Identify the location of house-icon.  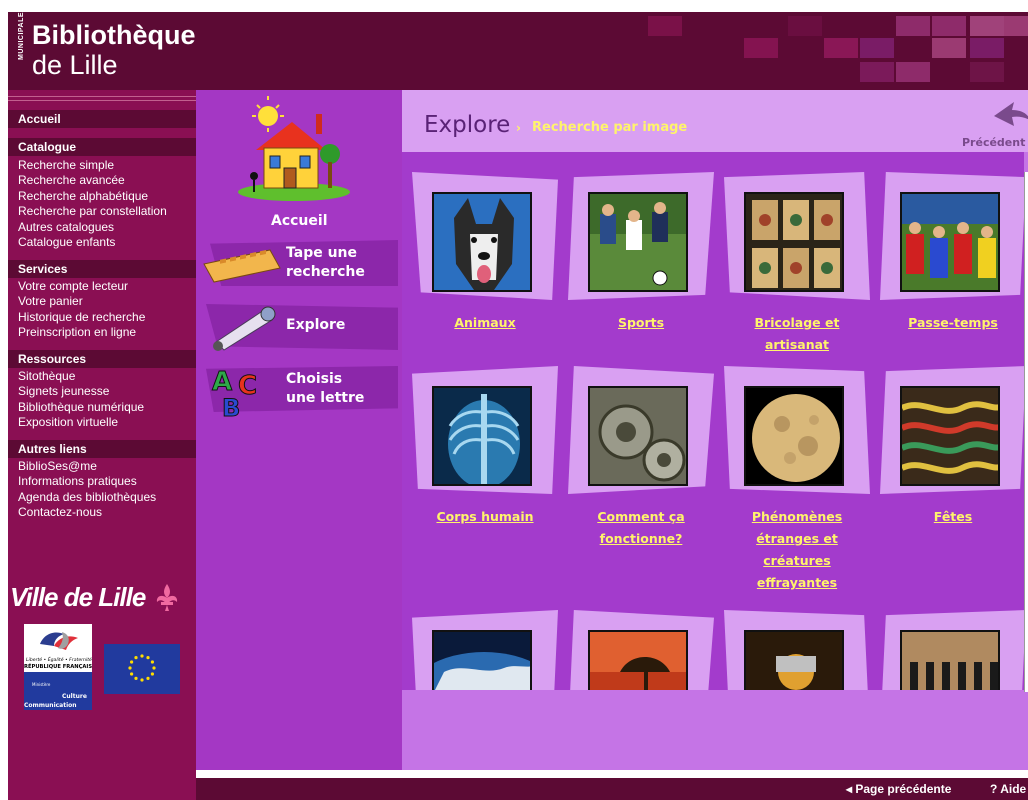
(294, 148).